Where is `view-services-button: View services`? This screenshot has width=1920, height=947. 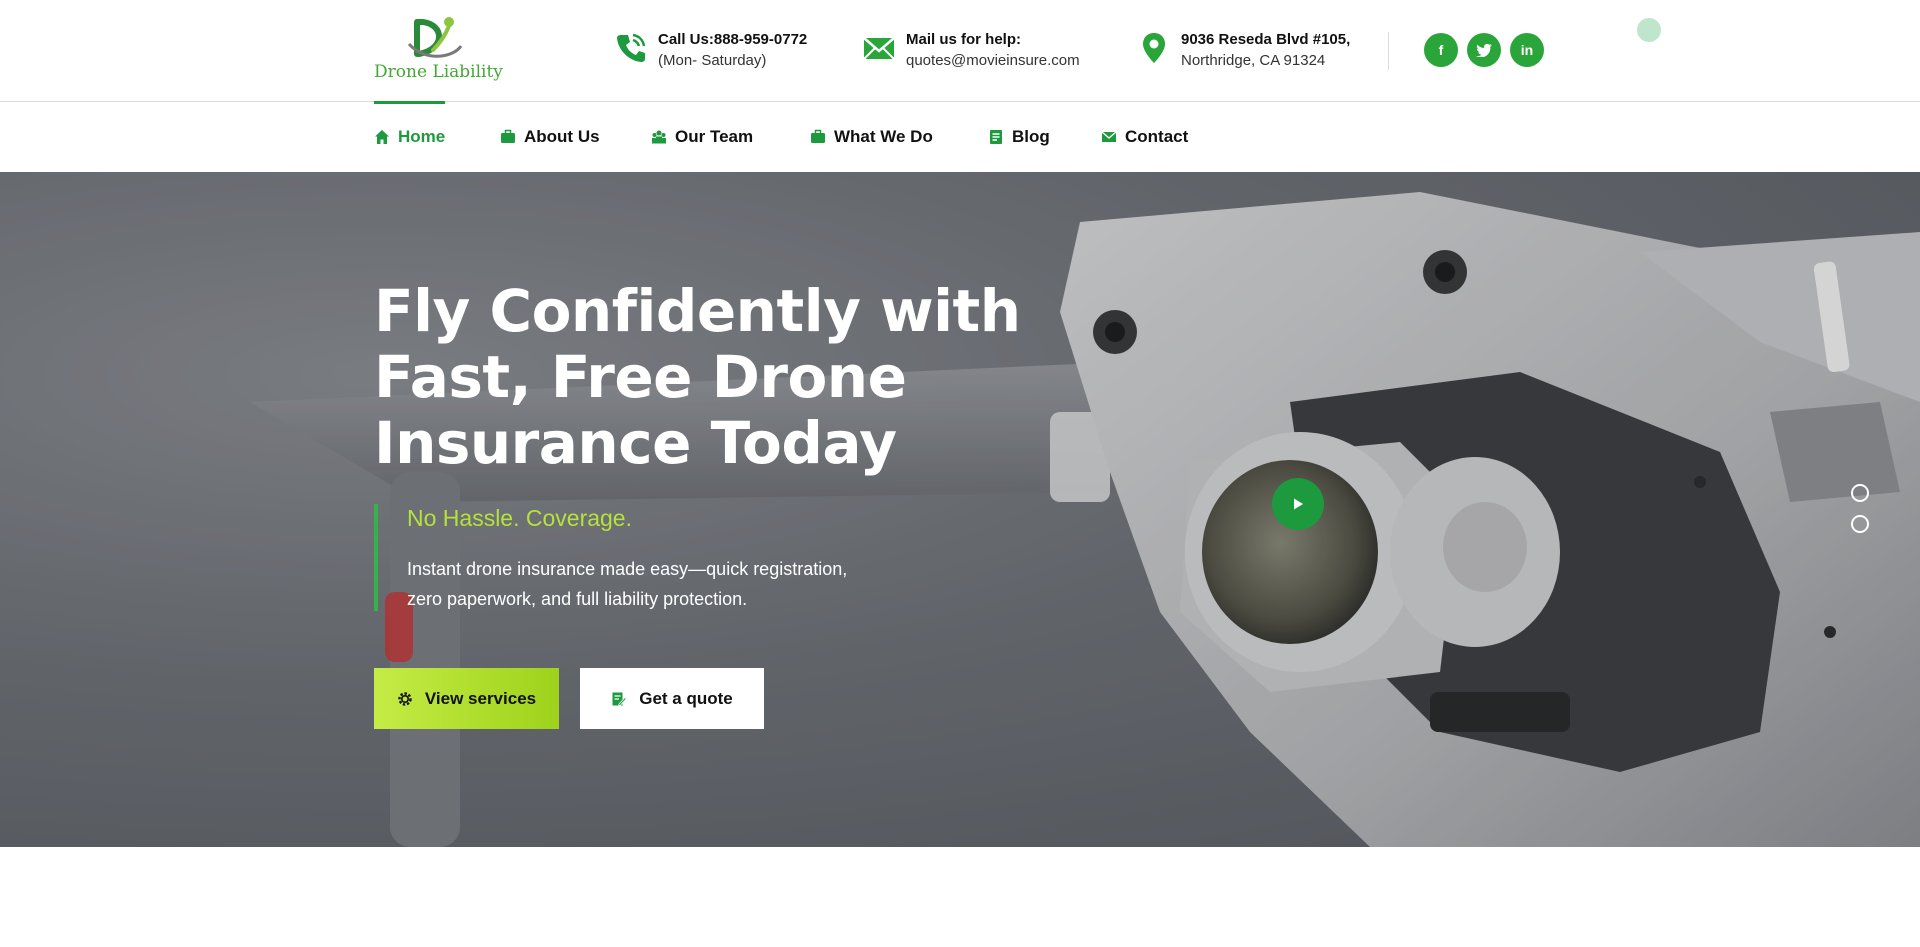 view-services-button: View services is located at coordinates (466, 698).